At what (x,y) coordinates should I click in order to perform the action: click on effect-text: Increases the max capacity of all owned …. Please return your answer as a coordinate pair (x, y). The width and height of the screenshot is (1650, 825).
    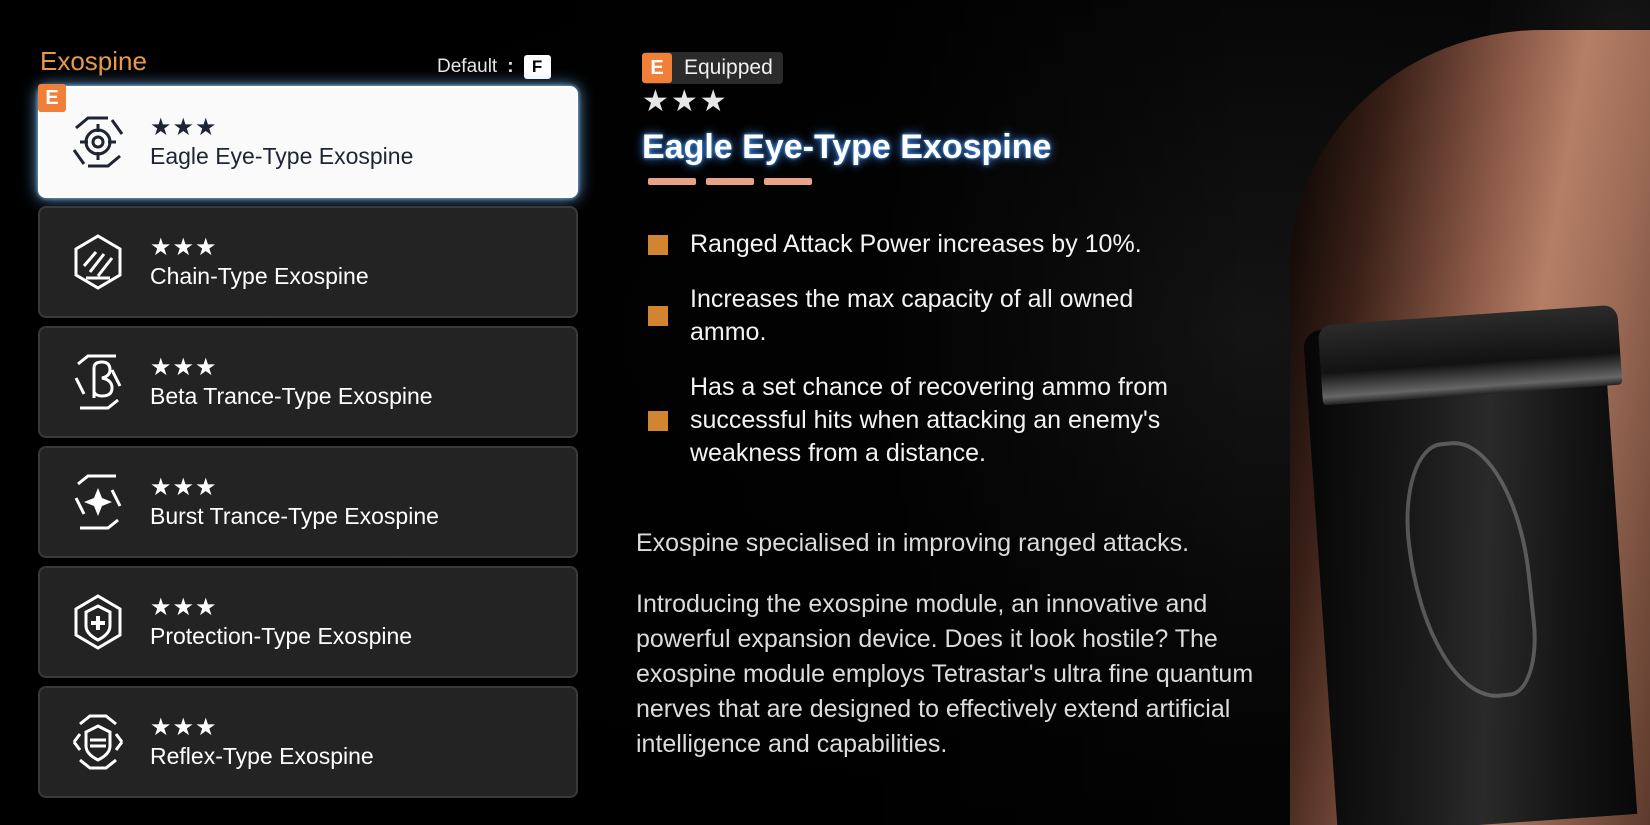
    Looking at the image, I should click on (912, 315).